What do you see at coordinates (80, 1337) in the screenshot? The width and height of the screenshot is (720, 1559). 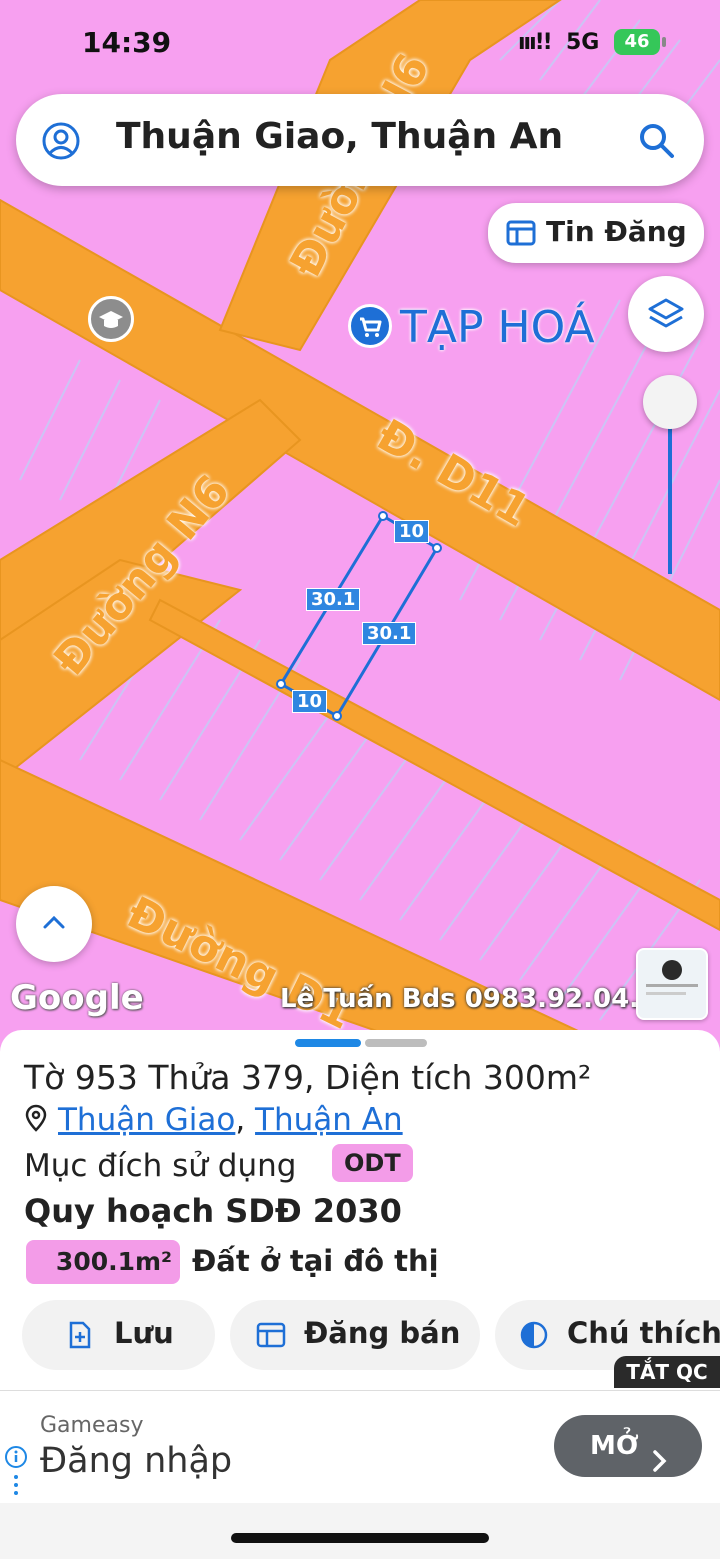 I see `add-file-icon` at bounding box center [80, 1337].